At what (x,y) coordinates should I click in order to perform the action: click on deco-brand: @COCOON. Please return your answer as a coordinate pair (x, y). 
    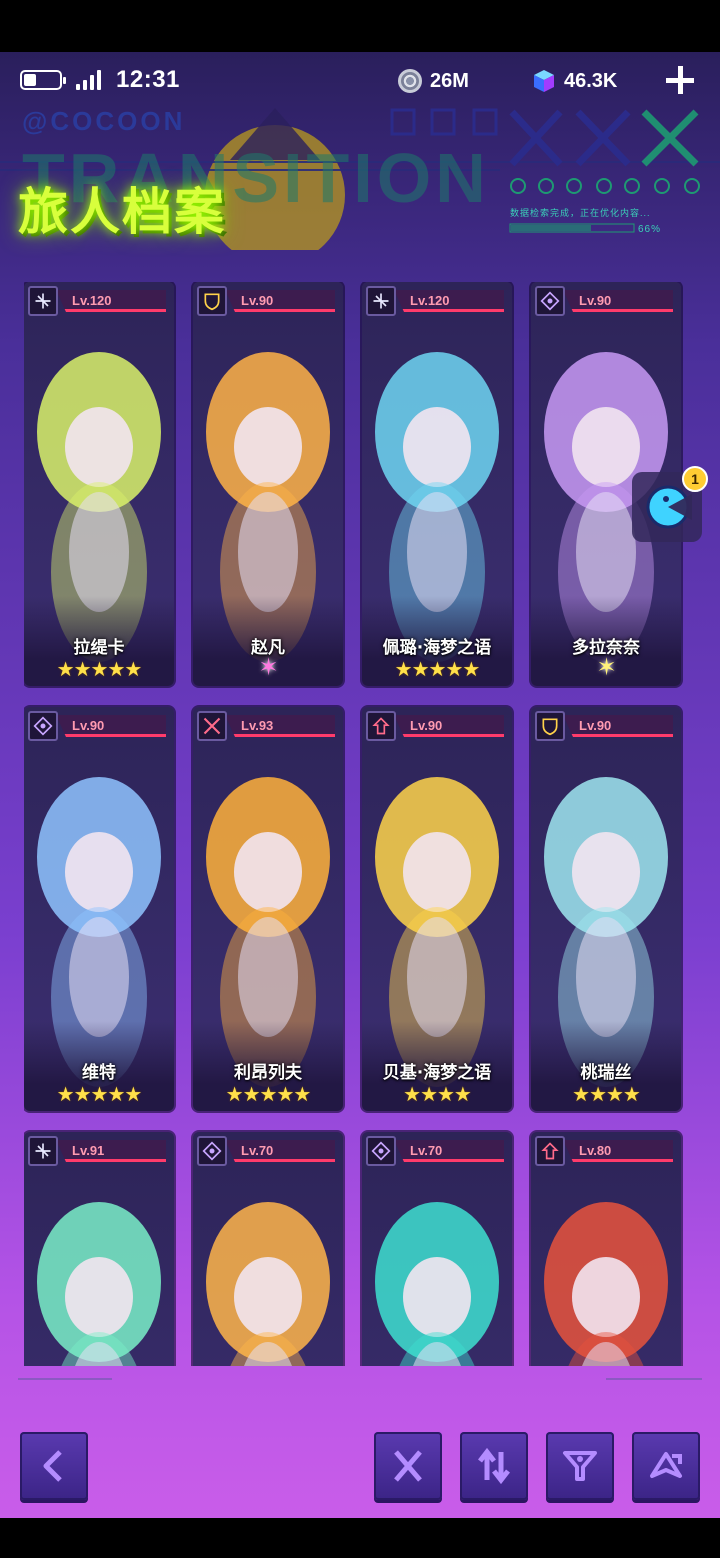
    Looking at the image, I should click on (104, 121).